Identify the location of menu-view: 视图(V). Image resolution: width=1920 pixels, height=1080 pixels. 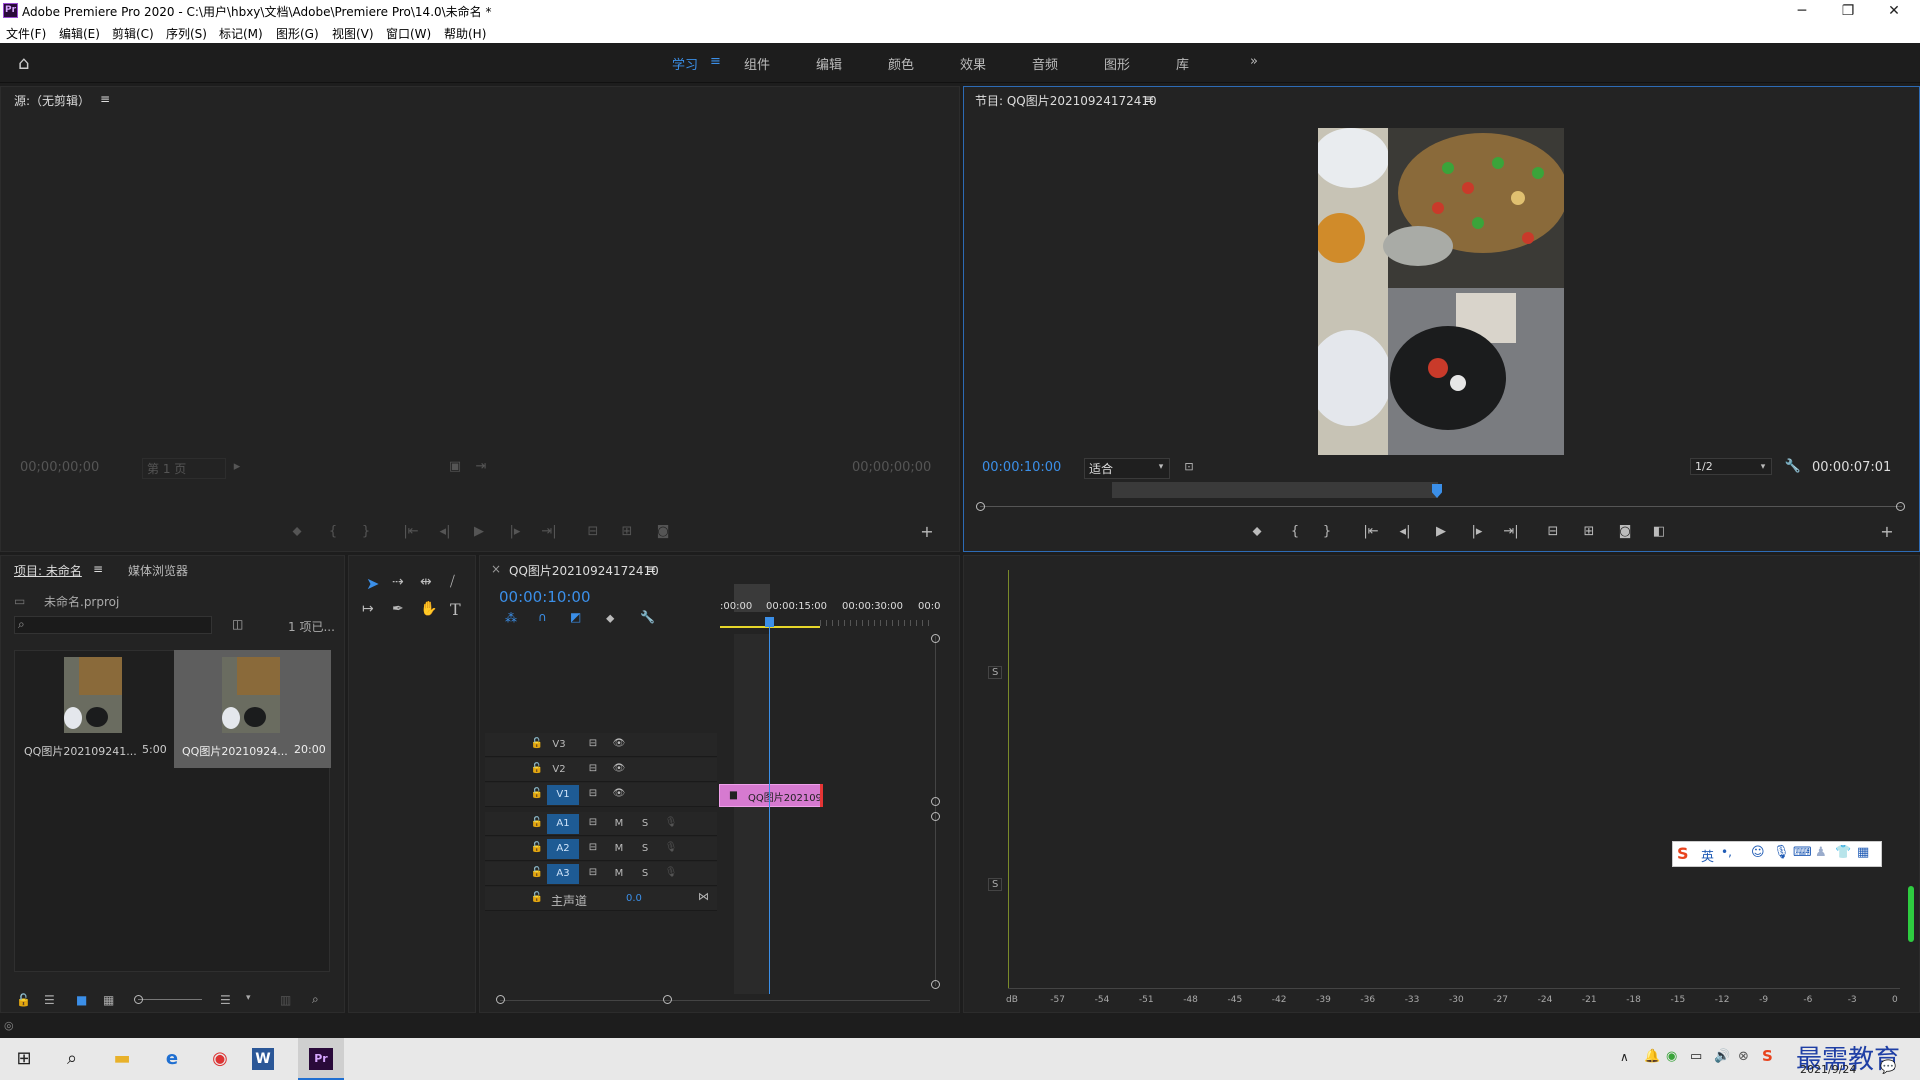
(353, 33).